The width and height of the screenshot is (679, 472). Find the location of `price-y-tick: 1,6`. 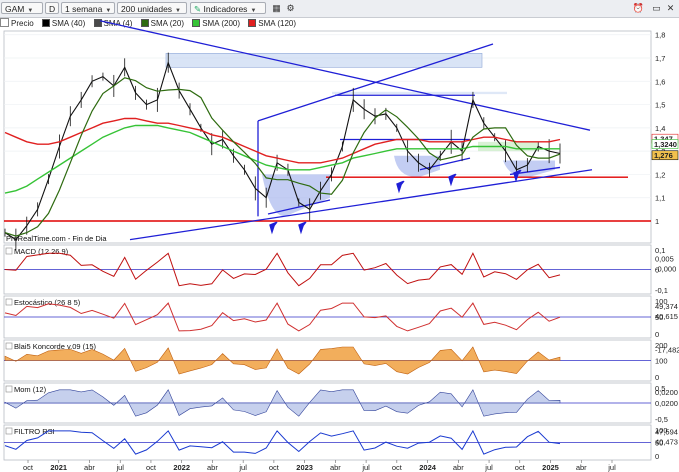

price-y-tick: 1,6 is located at coordinates (660, 81).